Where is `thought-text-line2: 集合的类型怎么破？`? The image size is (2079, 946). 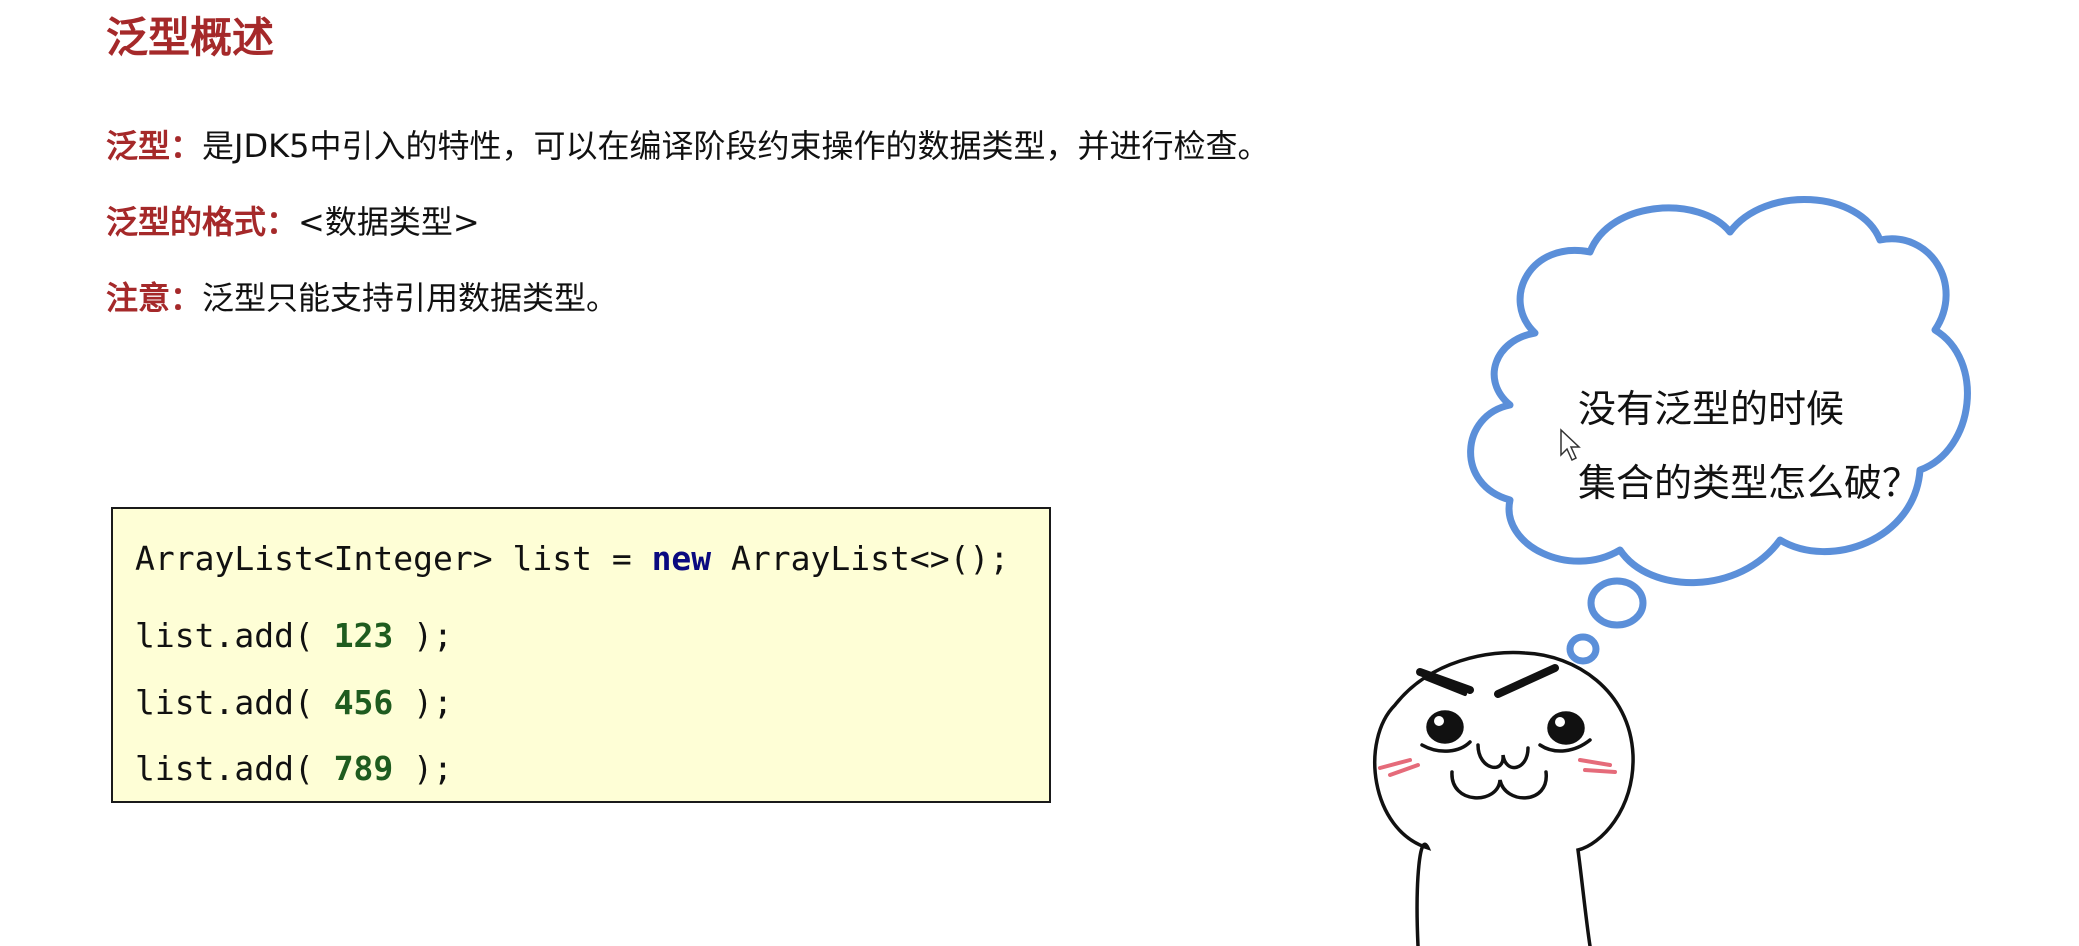
thought-text-line2: 集合的类型怎么破？ is located at coordinates (1749, 483).